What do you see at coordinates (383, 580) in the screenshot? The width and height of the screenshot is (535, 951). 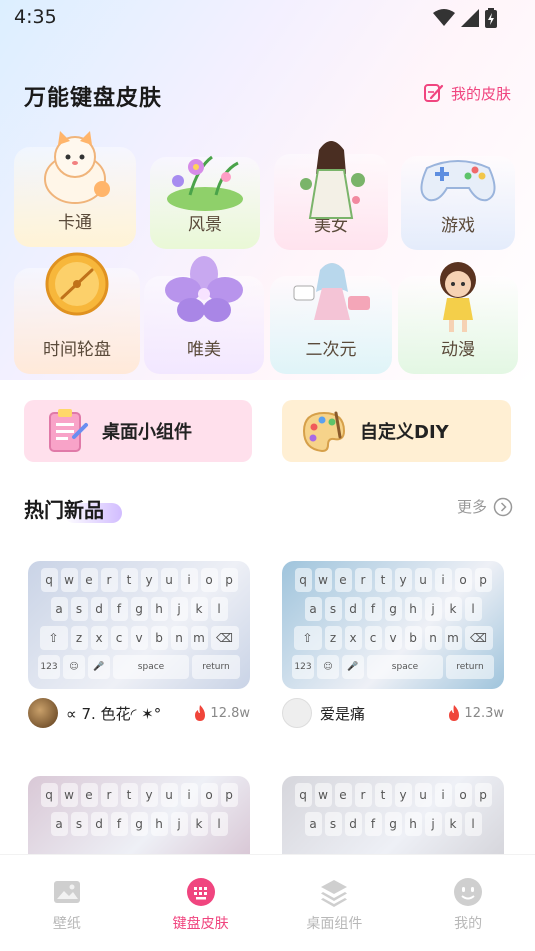 I see `keyboard-key: t` at bounding box center [383, 580].